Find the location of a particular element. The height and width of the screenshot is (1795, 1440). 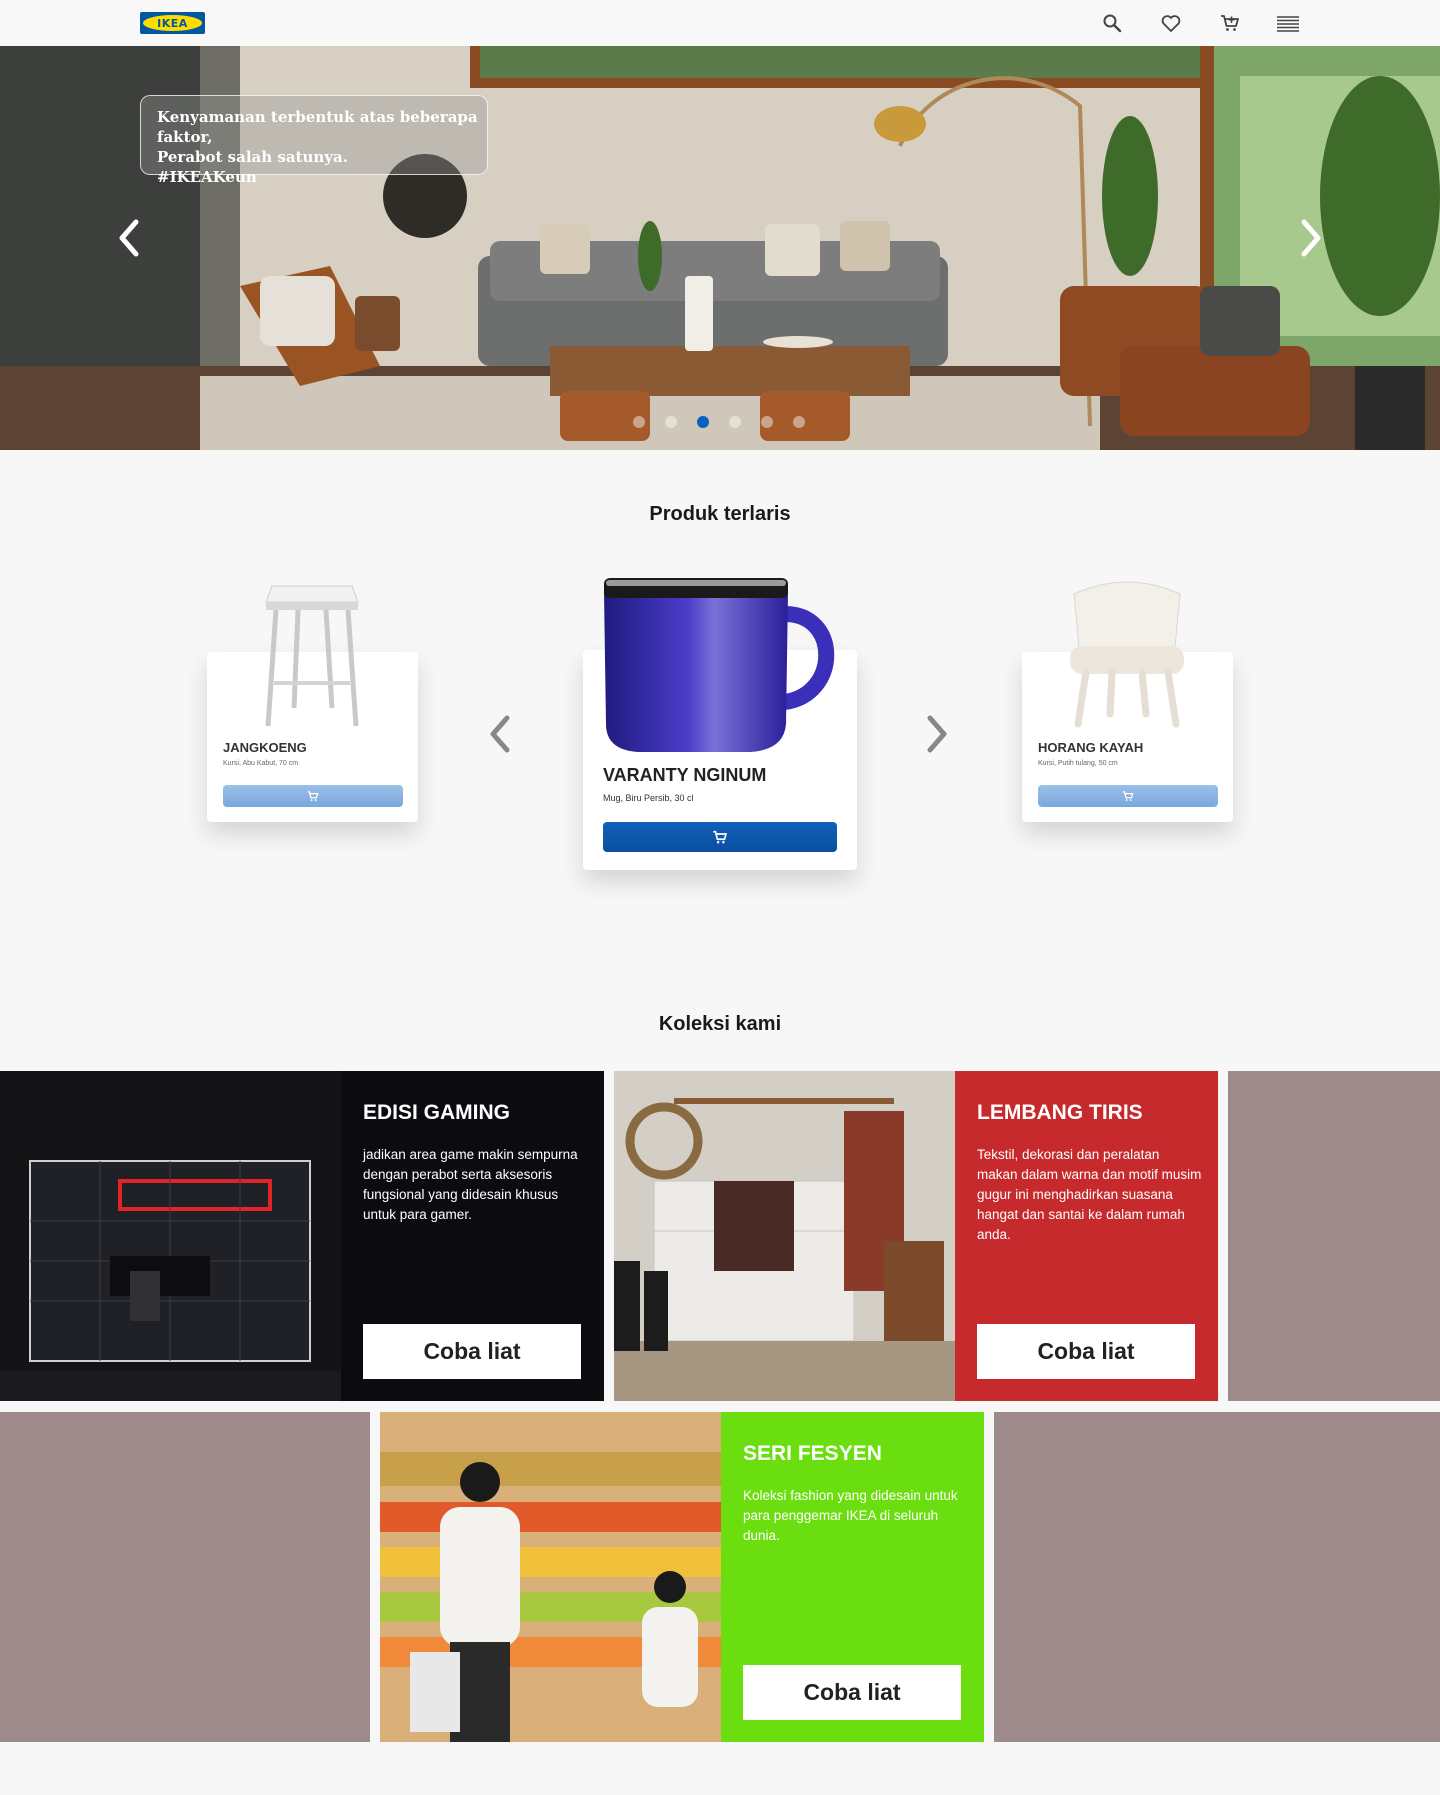

product-name: VARANTY NGINUM is located at coordinates (685, 775).